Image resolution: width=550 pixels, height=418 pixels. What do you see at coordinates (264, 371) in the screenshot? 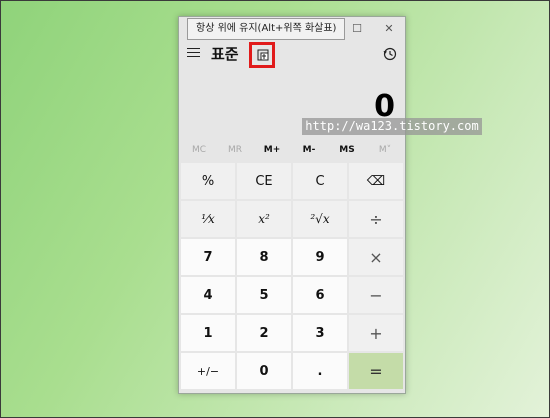
I see `digit-0-button: 0` at bounding box center [264, 371].